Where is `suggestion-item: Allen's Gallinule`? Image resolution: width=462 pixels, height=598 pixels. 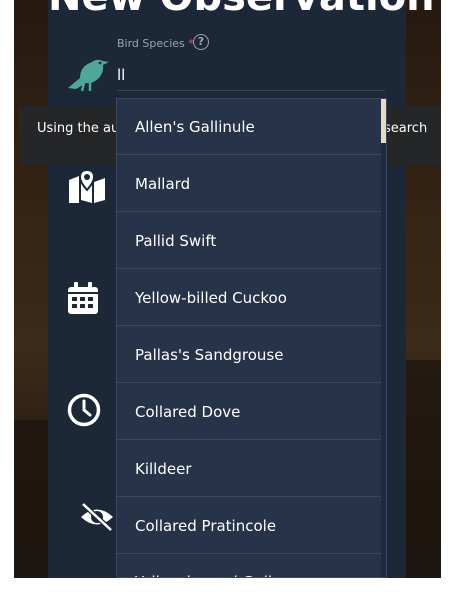 suggestion-item: Allen's Gallinule is located at coordinates (249, 127).